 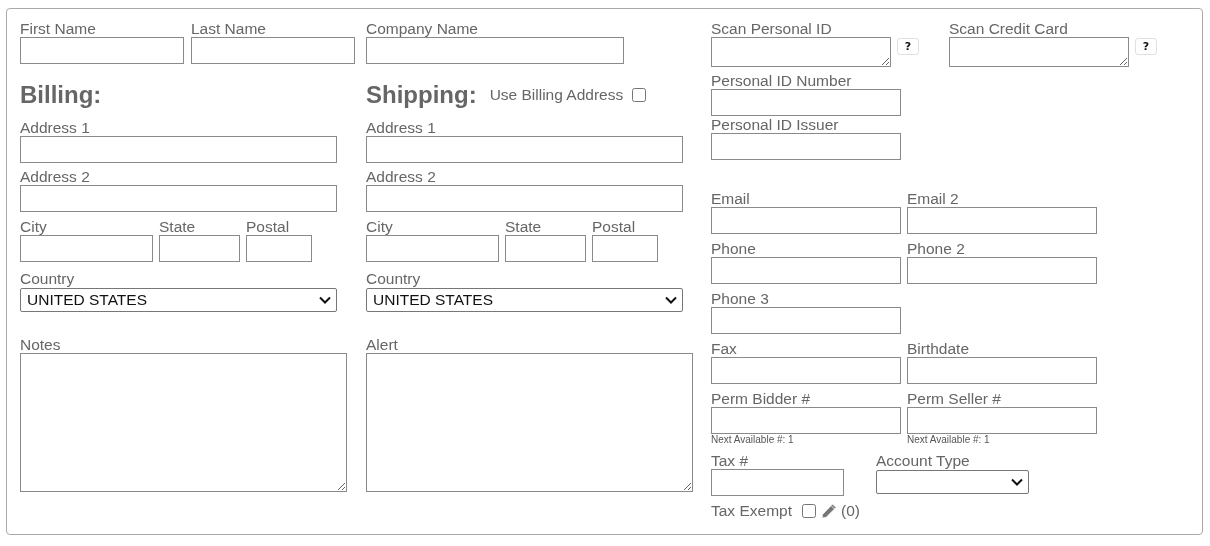 What do you see at coordinates (775, 124) in the screenshot?
I see `field-label: Personal ID Issuer` at bounding box center [775, 124].